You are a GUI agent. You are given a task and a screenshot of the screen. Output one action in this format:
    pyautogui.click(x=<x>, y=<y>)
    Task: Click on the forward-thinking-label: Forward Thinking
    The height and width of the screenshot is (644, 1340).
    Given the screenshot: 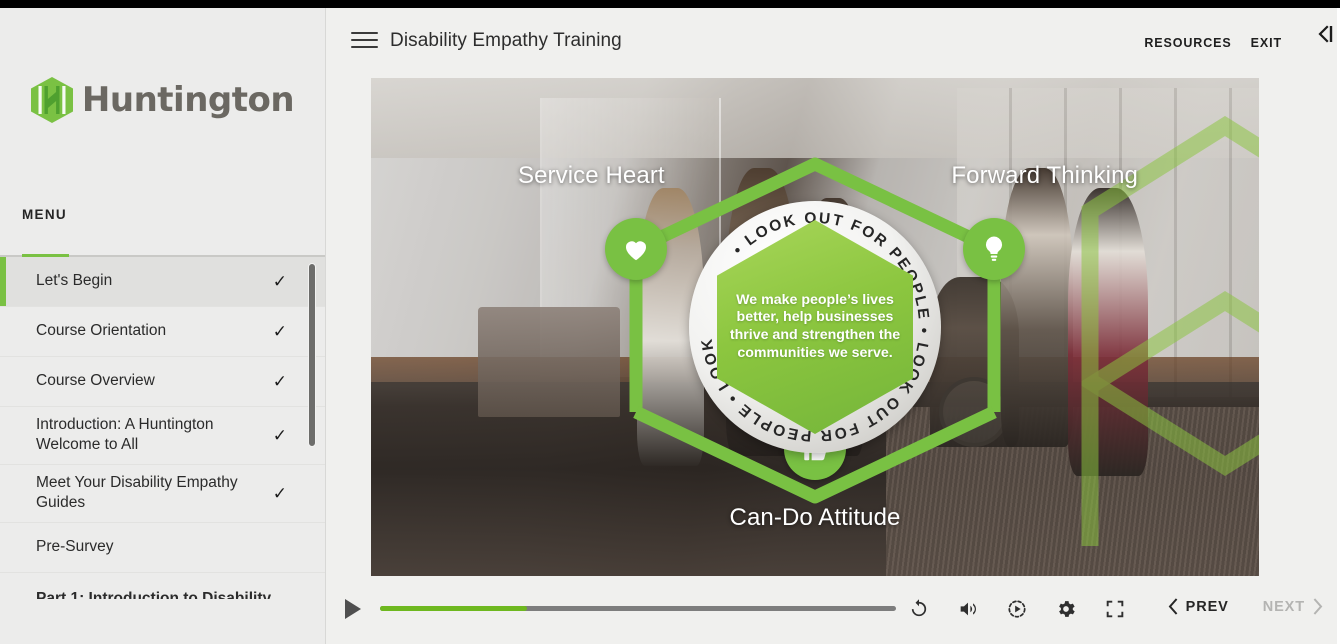 What is the action you would take?
    pyautogui.click(x=1044, y=175)
    